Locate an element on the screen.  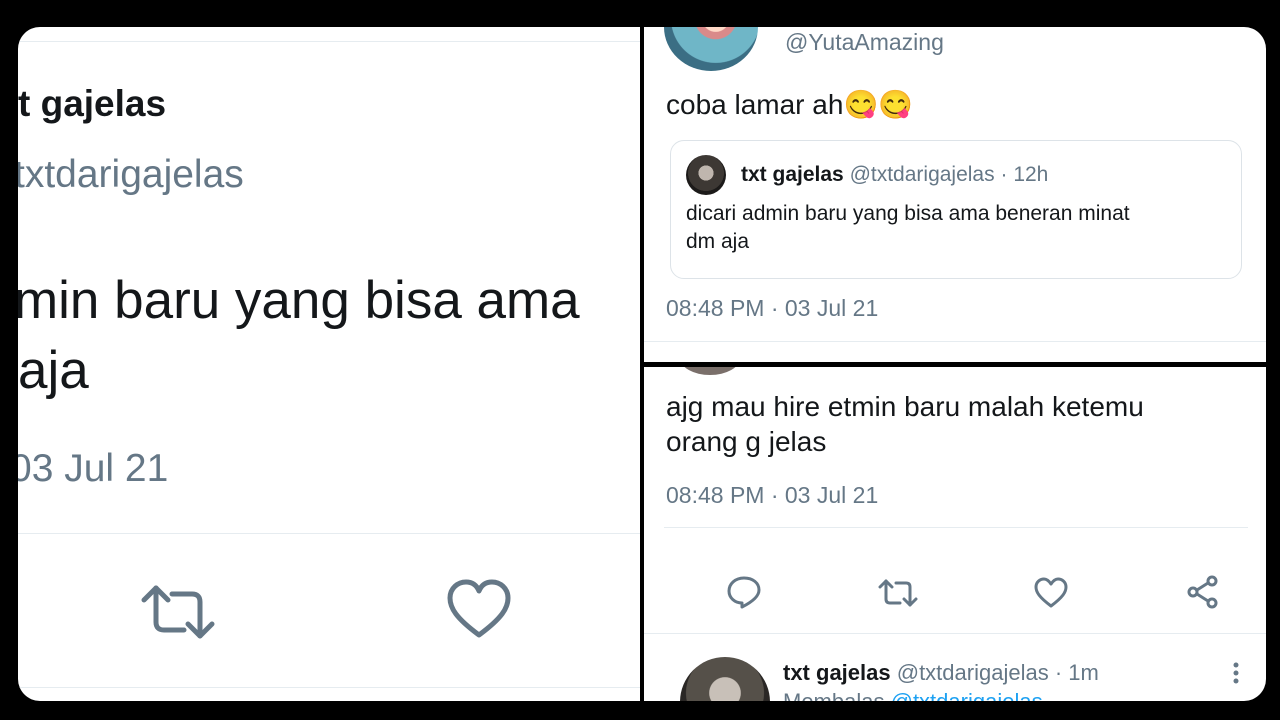
author-handle: @YutaAmazing is located at coordinates (864, 42).